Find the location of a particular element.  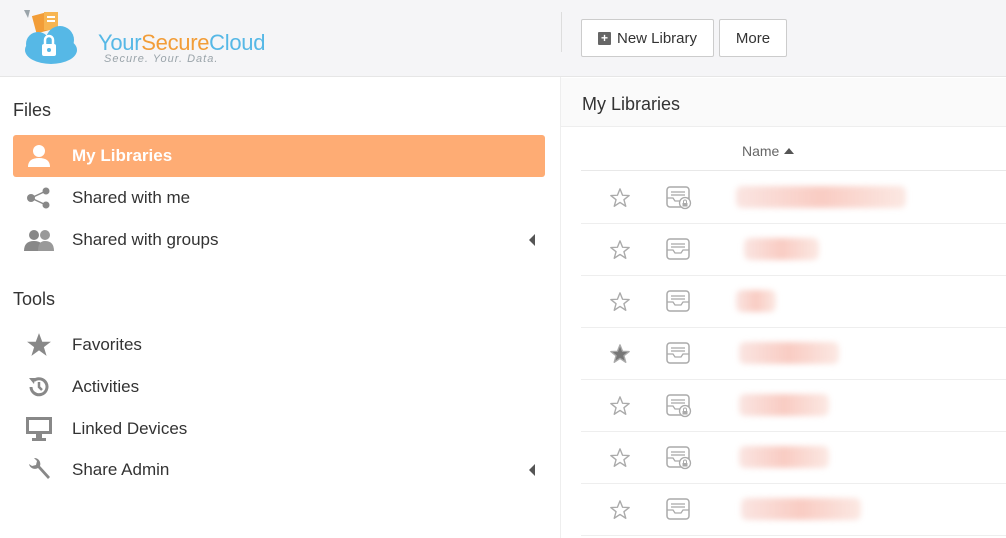

sidebar-item-shared-with-groups: Shared with groups is located at coordinates (279, 240).